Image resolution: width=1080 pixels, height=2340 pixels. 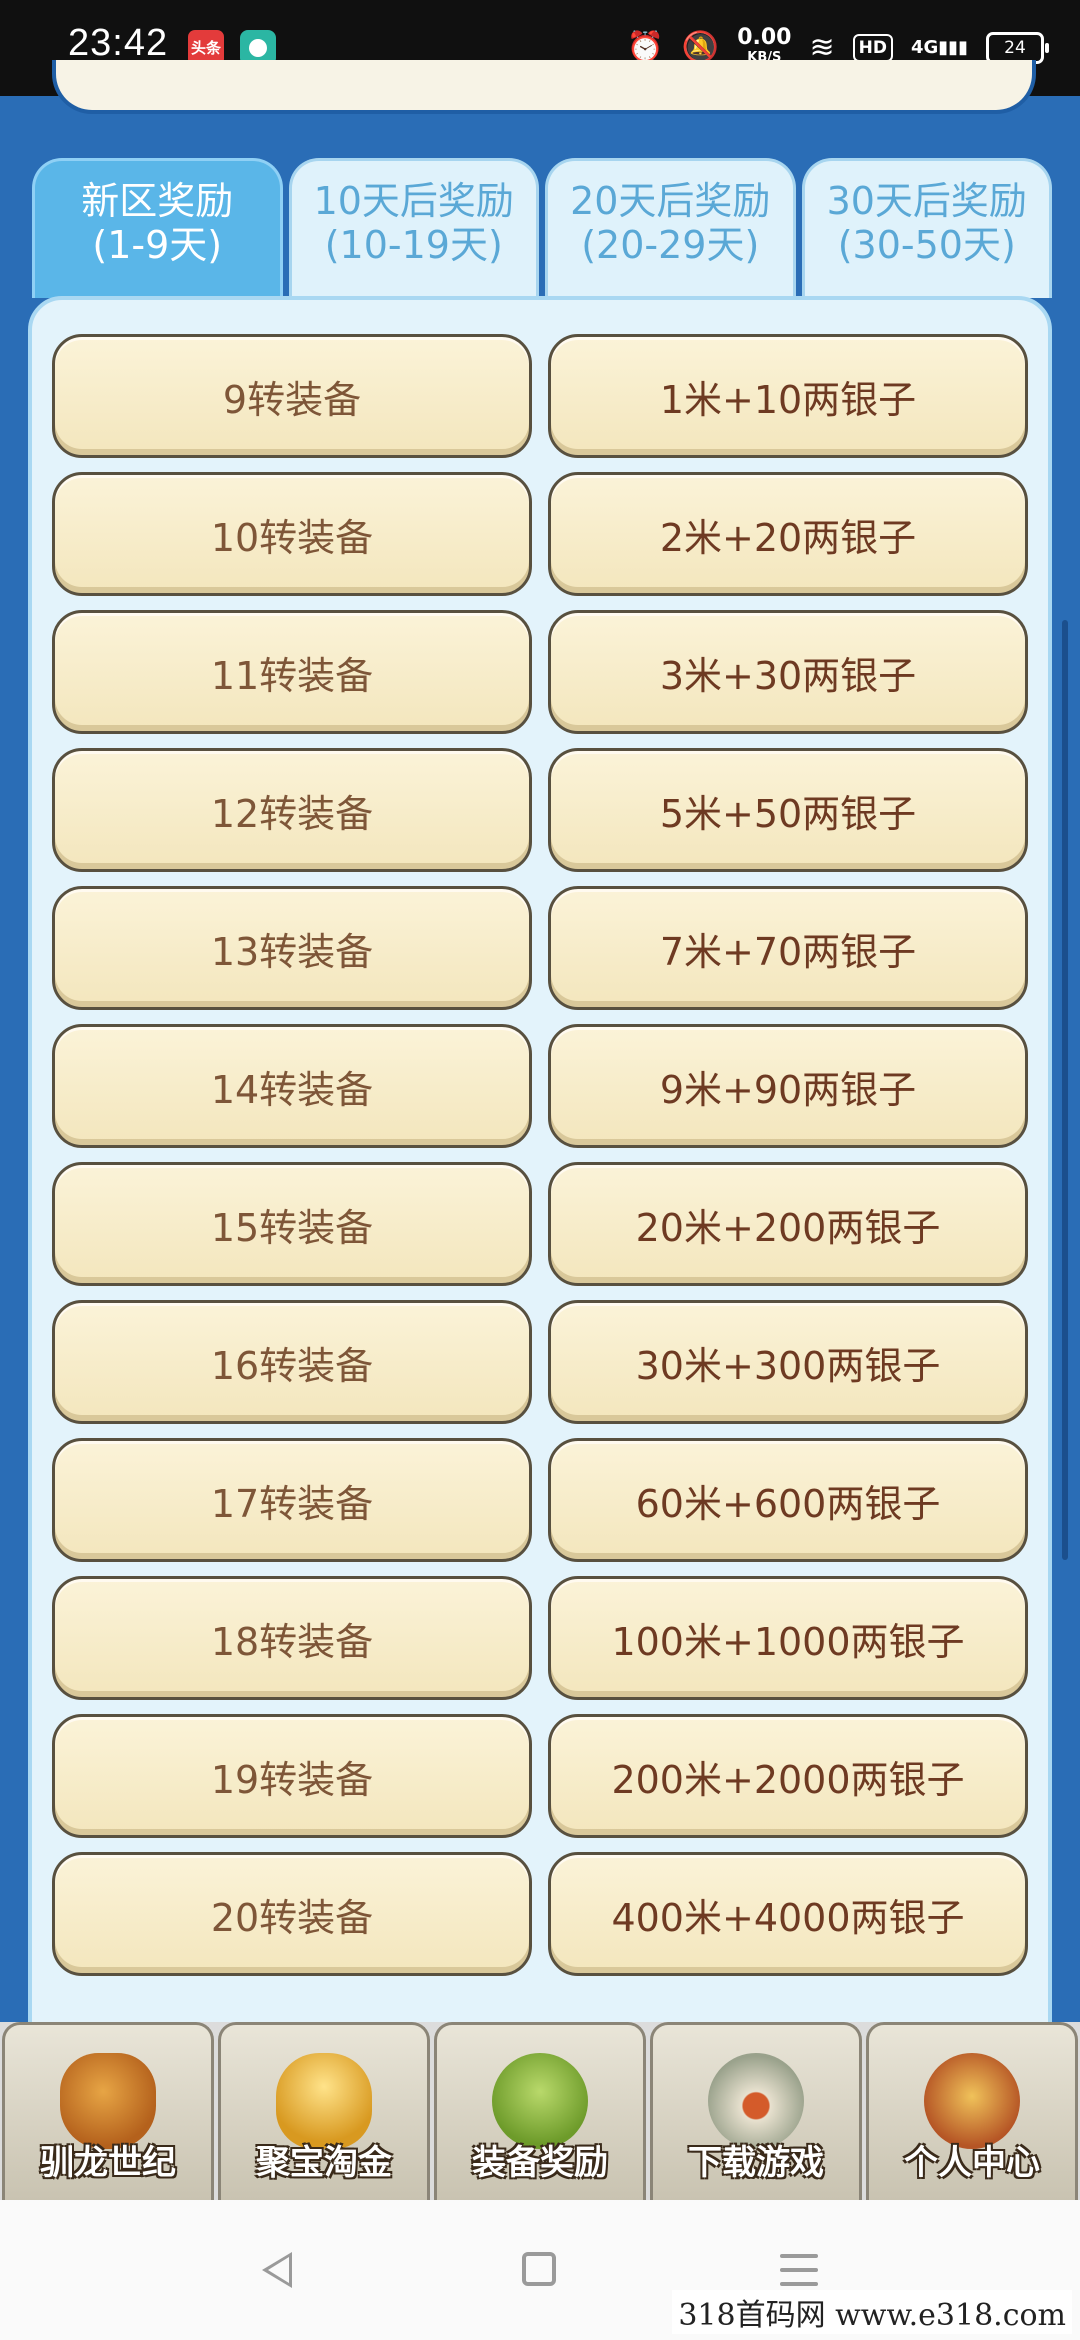 I want to click on wifi-icon: ≋, so click(x=822, y=47).